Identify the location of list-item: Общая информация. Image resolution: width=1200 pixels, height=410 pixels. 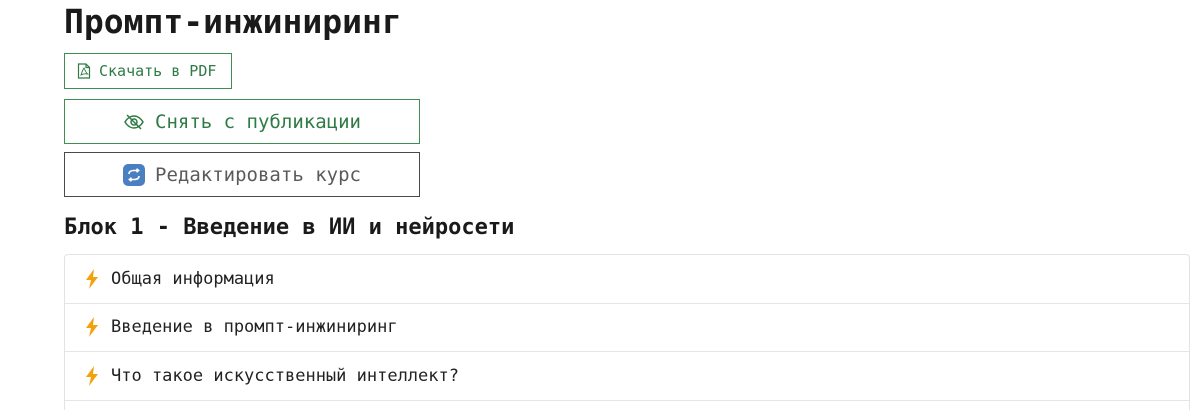
(627, 279).